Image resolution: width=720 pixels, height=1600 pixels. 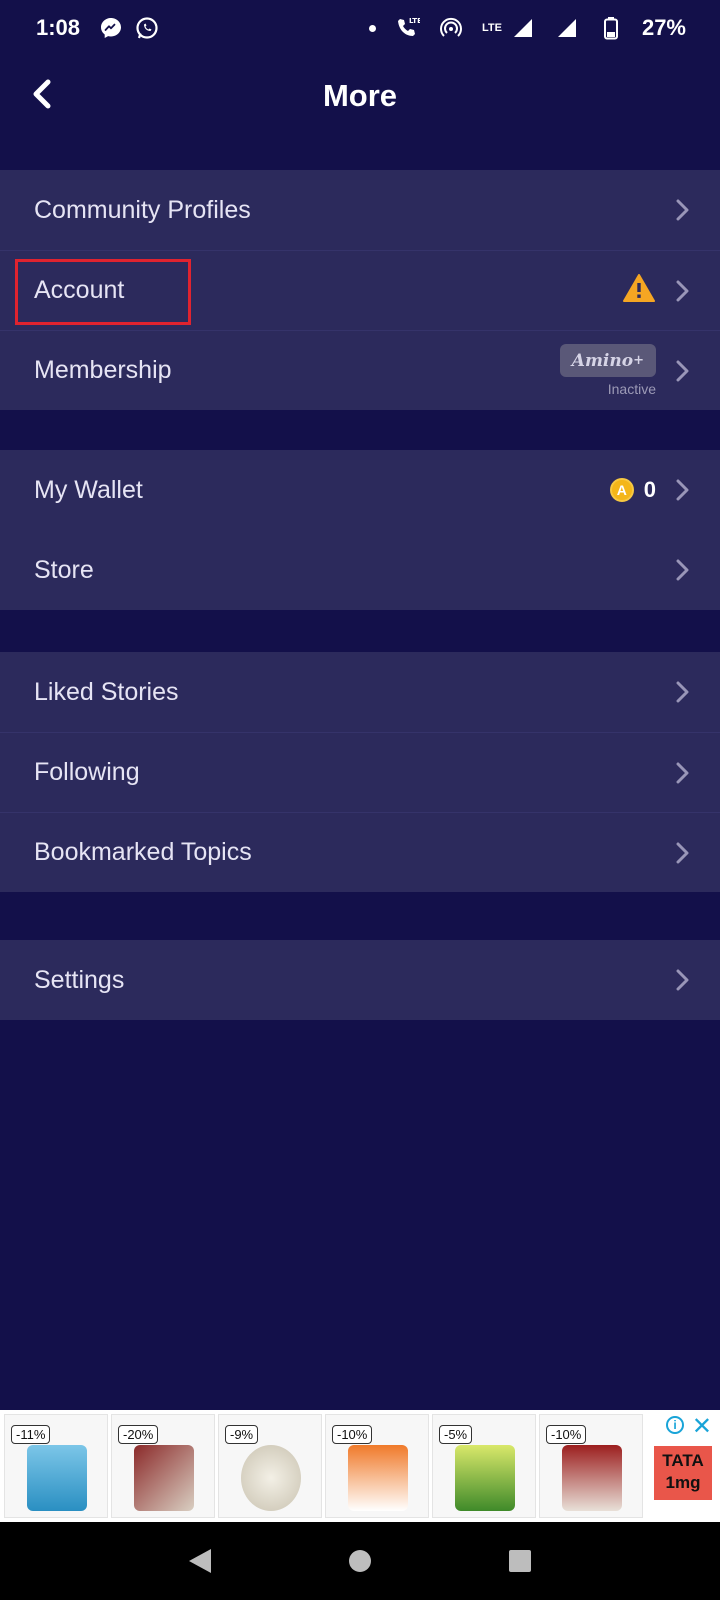 I want to click on status-bar: 1:08 LTE LTE 27%, so click(x=360, y=28).